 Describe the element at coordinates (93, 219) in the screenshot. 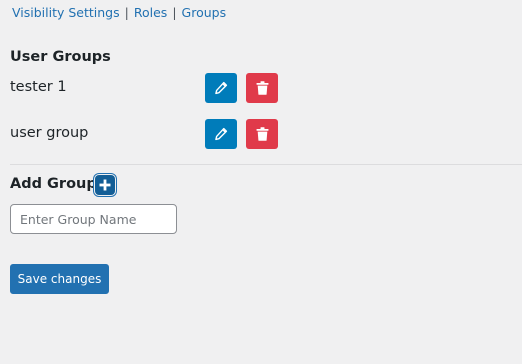

I see `group-name-input` at that location.